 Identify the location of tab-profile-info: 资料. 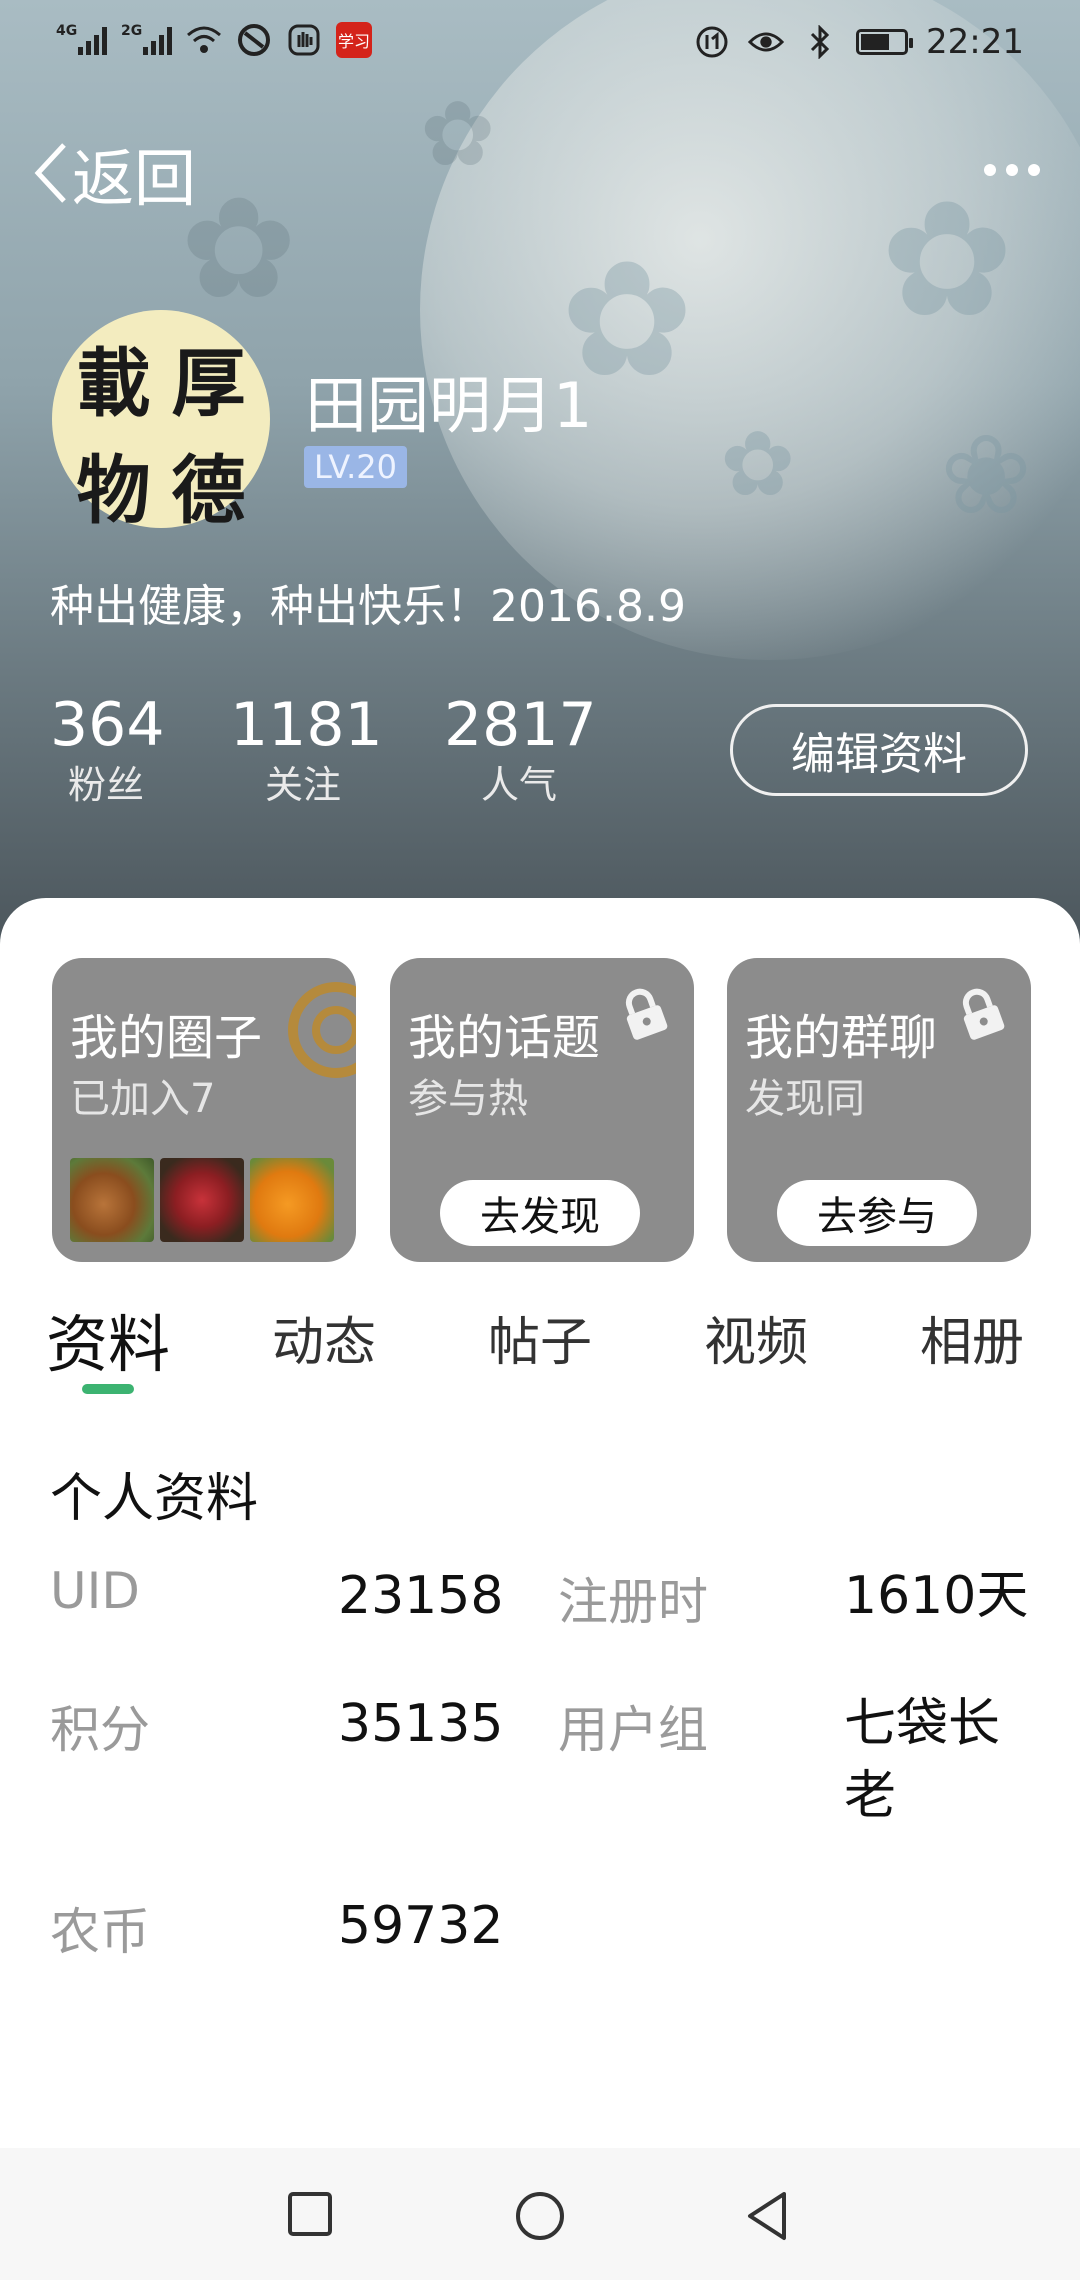
(108, 1339).